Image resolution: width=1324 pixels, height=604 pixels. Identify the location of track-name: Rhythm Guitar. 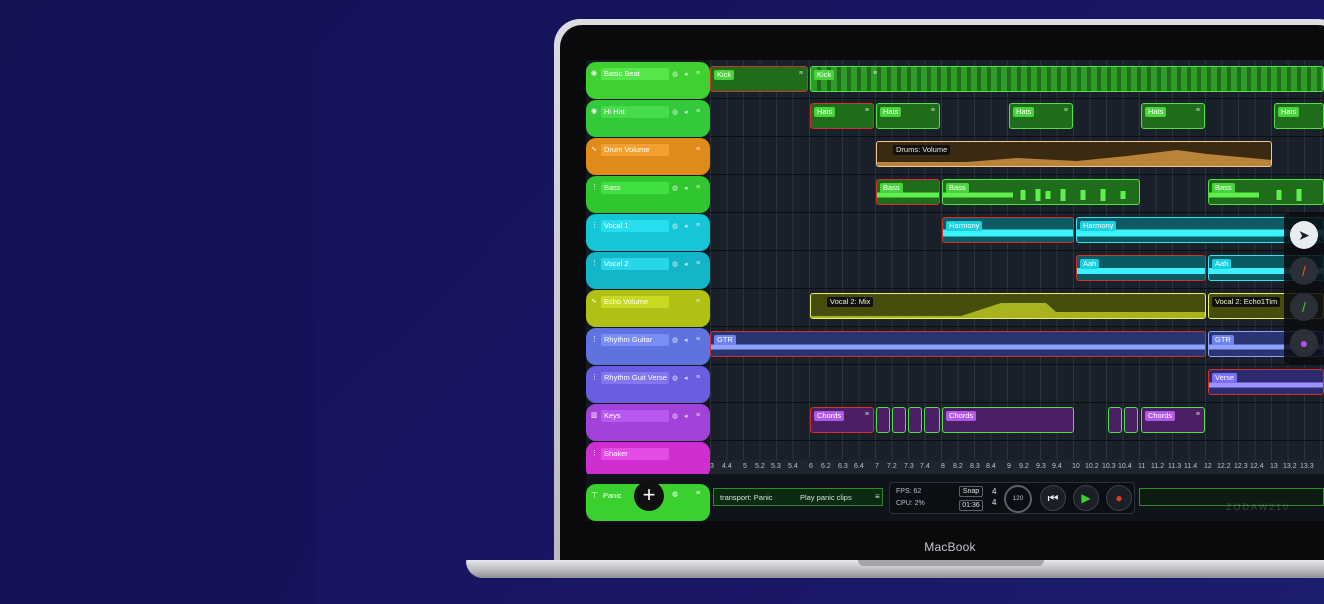
(635, 340).